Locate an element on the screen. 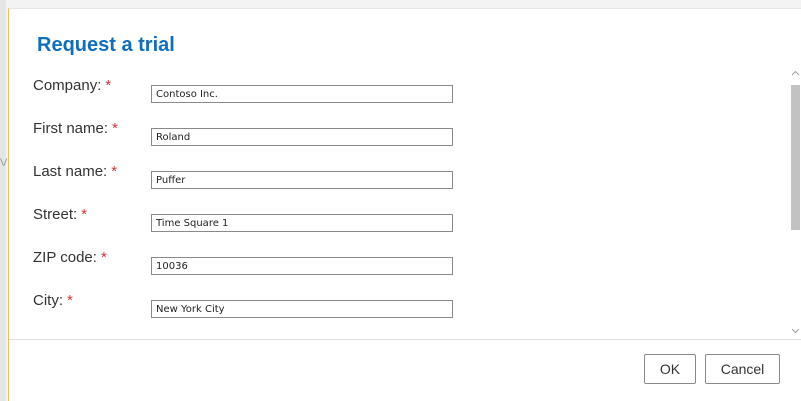 The image size is (801, 401). form-row-street: Street: * is located at coordinates (397, 221).